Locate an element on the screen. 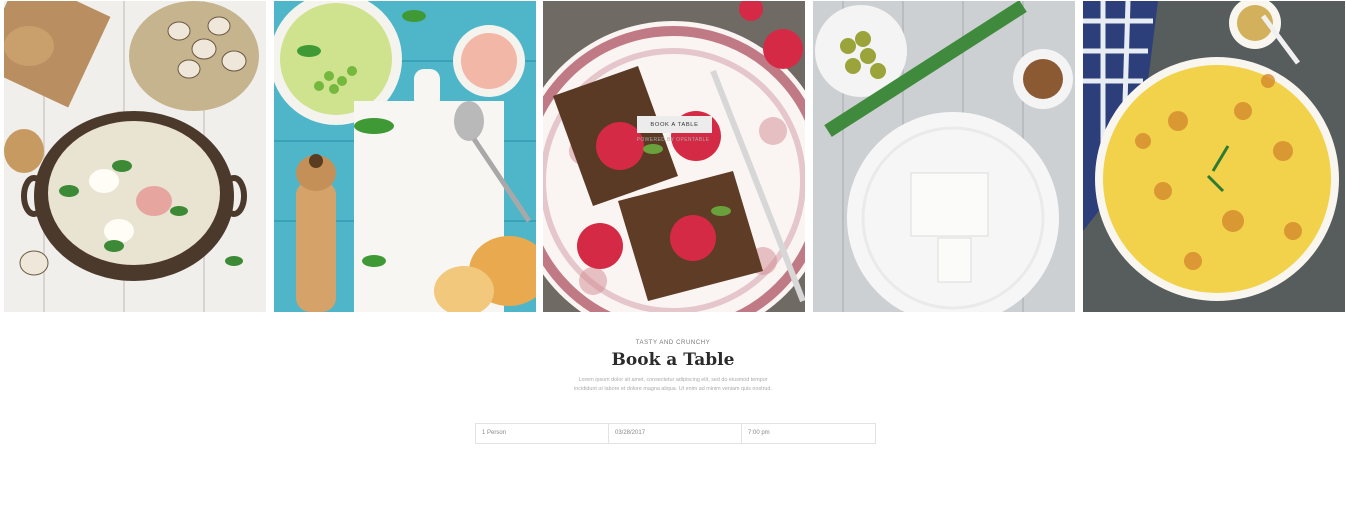 The width and height of the screenshot is (1346, 510). gallery-image-cutting-board is located at coordinates (405, 156).